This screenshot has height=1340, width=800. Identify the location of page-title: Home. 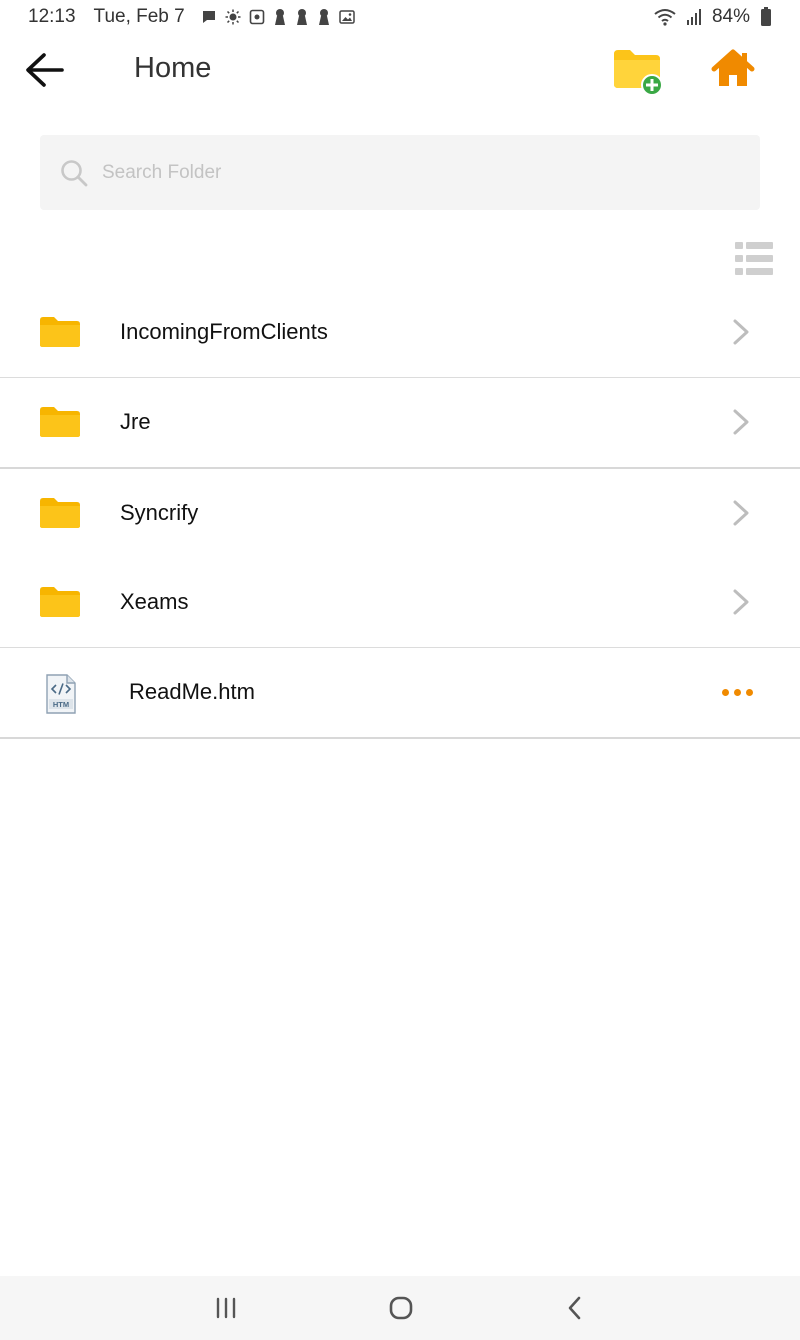
(173, 68).